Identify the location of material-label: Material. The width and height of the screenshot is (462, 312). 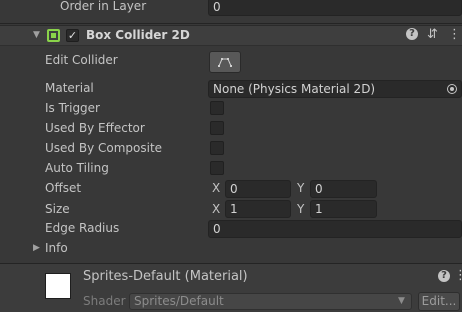
(69, 88).